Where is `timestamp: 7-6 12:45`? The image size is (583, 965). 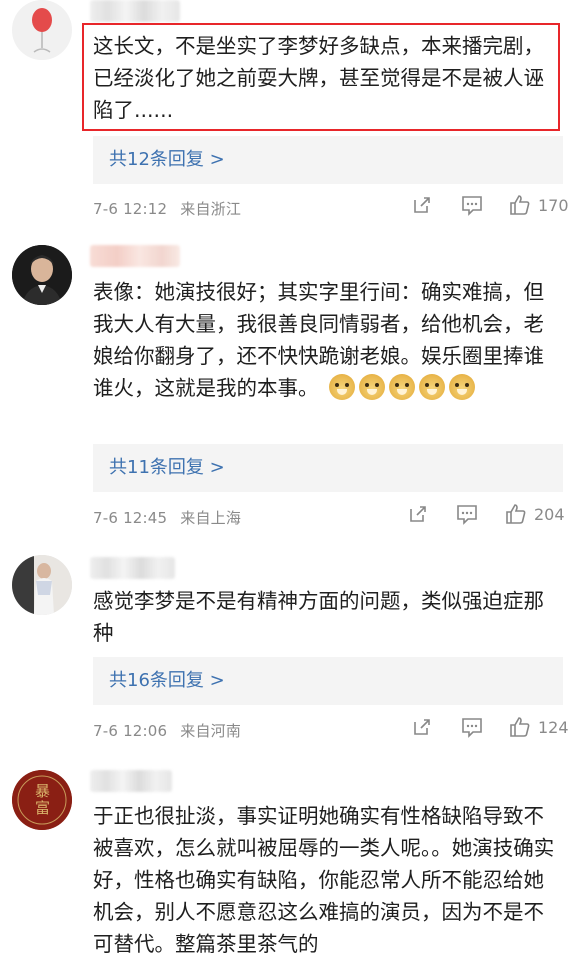 timestamp: 7-6 12:45 is located at coordinates (130, 518).